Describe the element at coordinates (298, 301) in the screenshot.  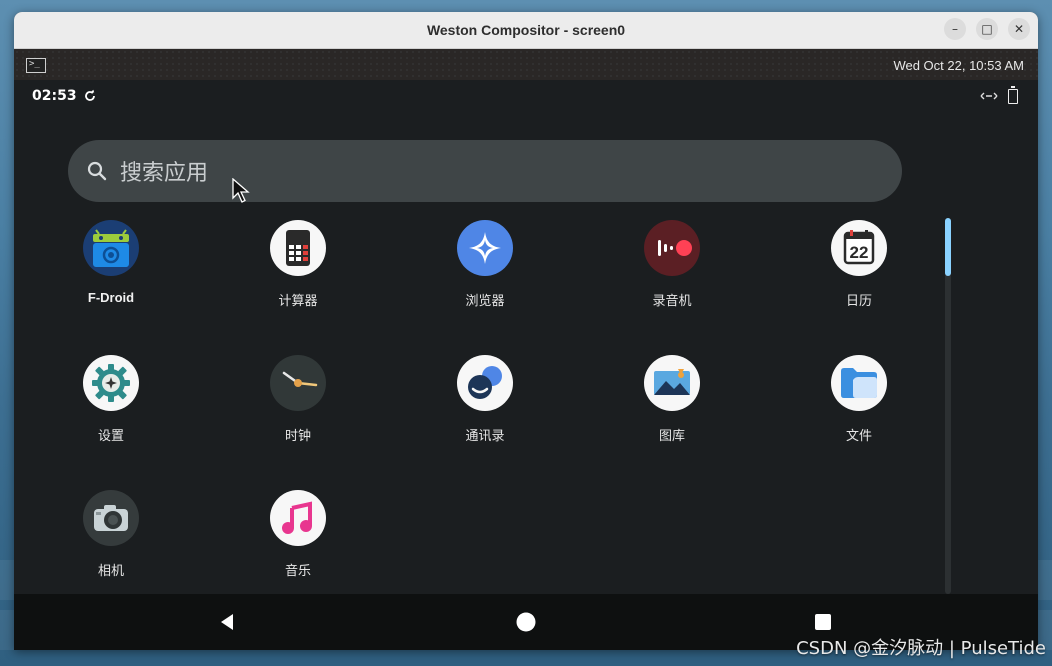
I see `app-label: 计算器` at that location.